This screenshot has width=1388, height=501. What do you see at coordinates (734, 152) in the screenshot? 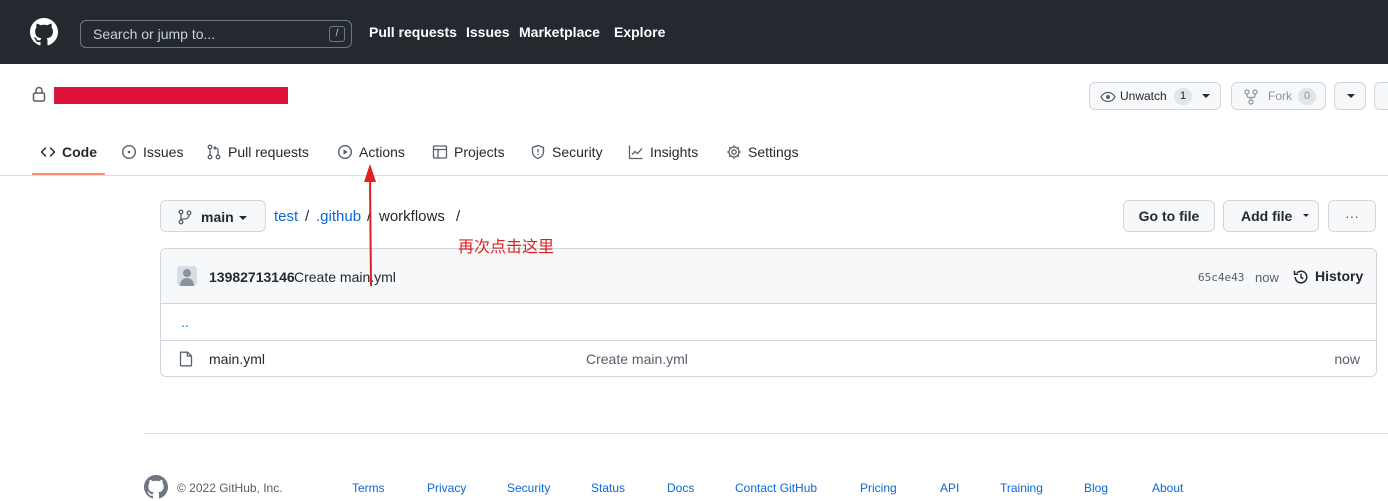
I see `gear-icon` at bounding box center [734, 152].